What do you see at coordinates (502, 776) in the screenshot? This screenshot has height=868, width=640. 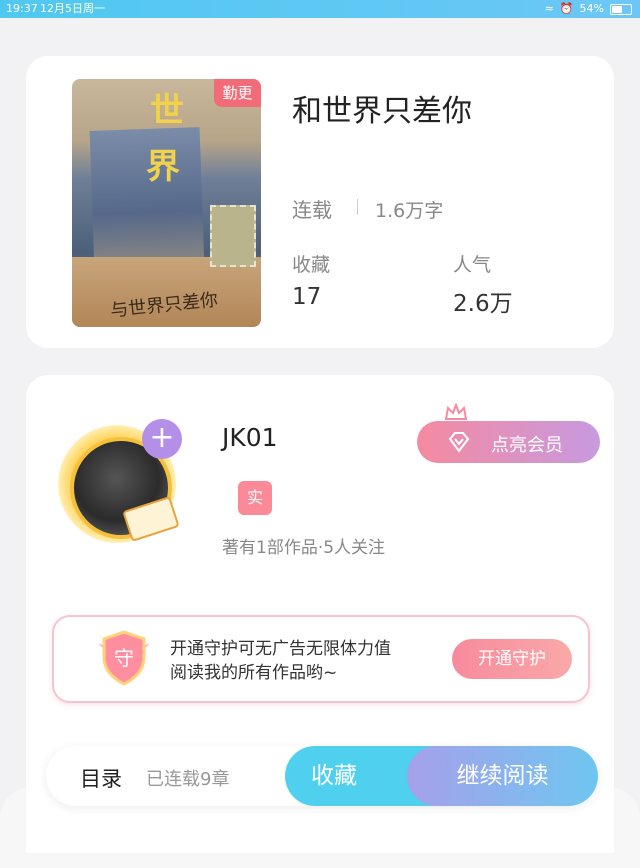 I see `continue-reading-button: 继续阅读` at bounding box center [502, 776].